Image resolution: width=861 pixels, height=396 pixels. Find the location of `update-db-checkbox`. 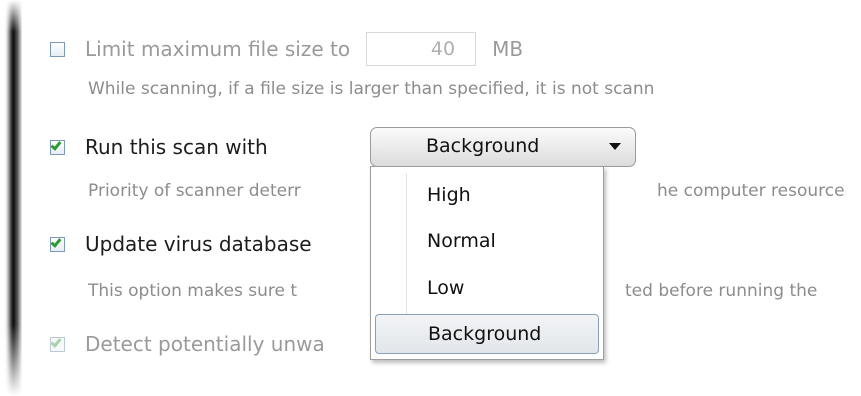

update-db-checkbox is located at coordinates (57, 243).